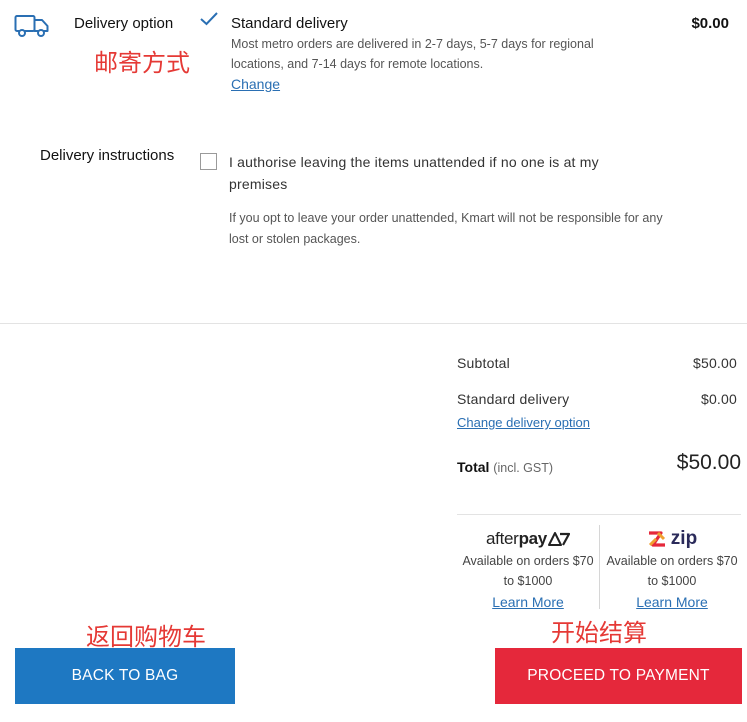  What do you see at coordinates (710, 23) in the screenshot?
I see `delivery-price: $0.00` at bounding box center [710, 23].